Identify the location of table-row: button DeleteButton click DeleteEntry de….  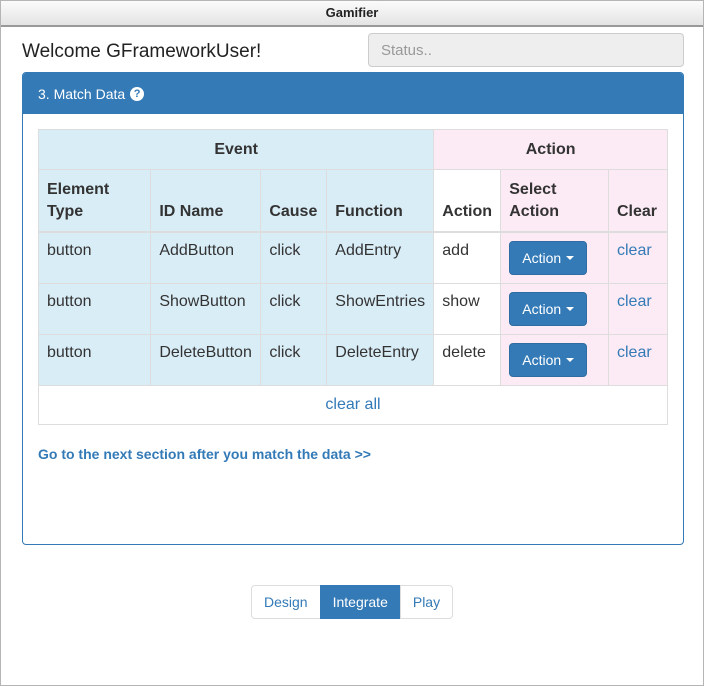
(353, 359).